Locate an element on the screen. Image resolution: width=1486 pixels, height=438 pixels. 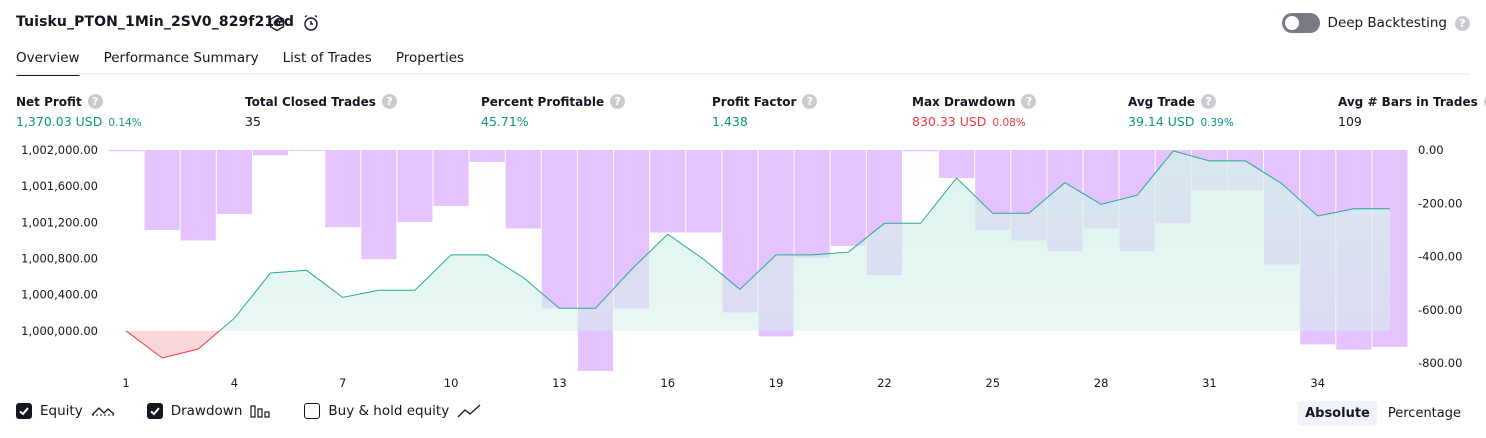
x-axis-tick: 10 is located at coordinates (451, 383).